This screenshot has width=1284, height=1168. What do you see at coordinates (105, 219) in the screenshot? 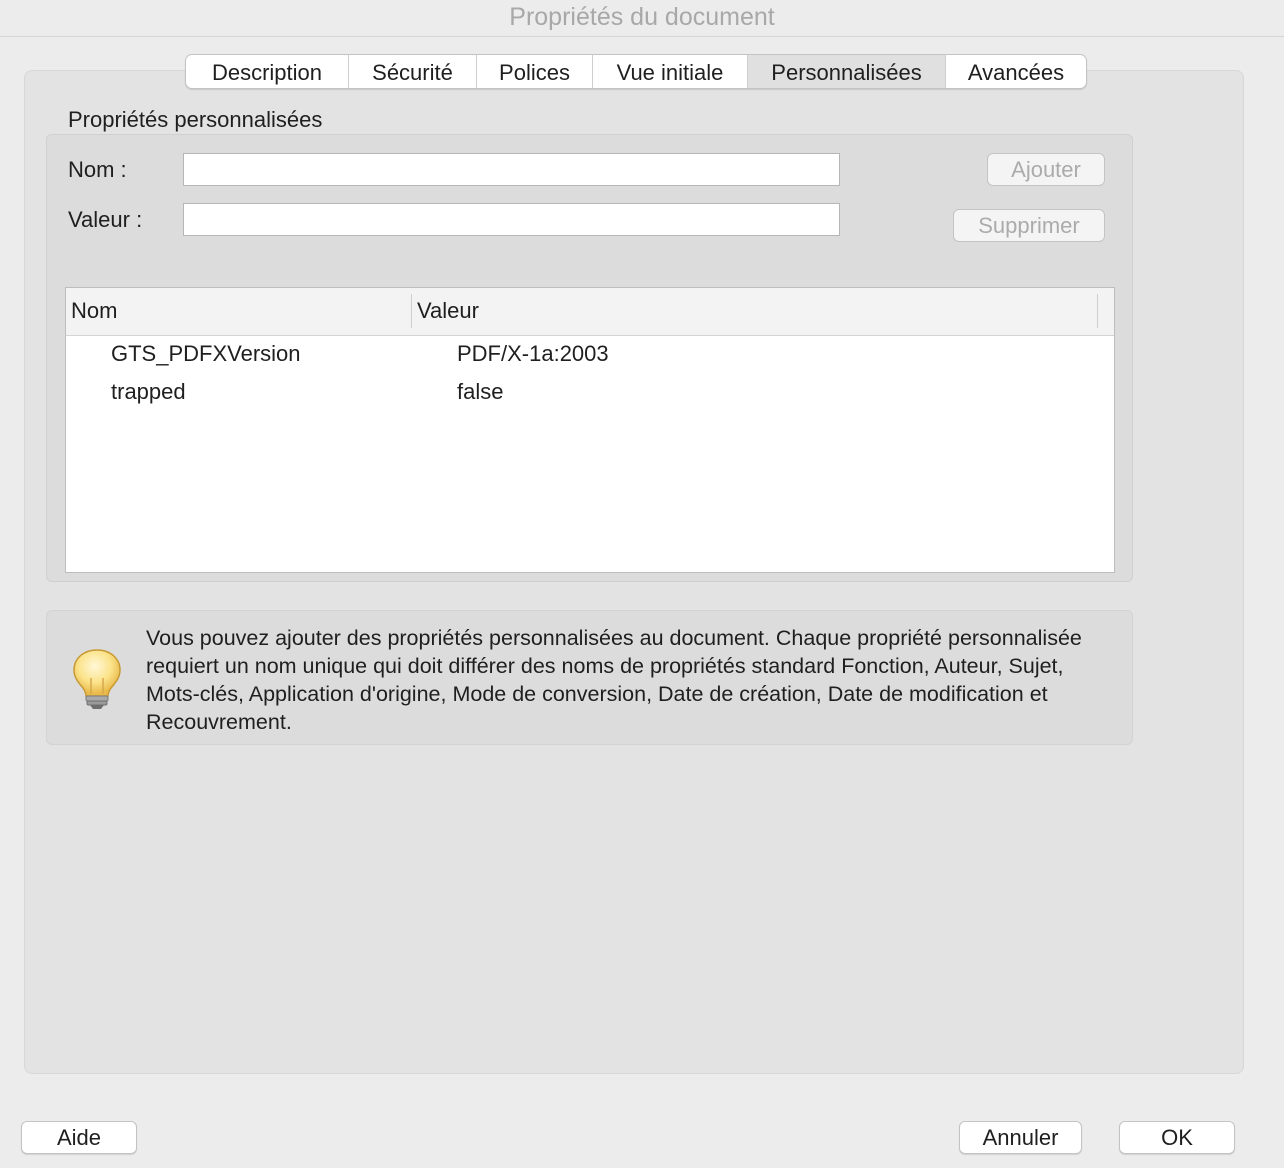
I see `value-label: Valeur :` at bounding box center [105, 219].